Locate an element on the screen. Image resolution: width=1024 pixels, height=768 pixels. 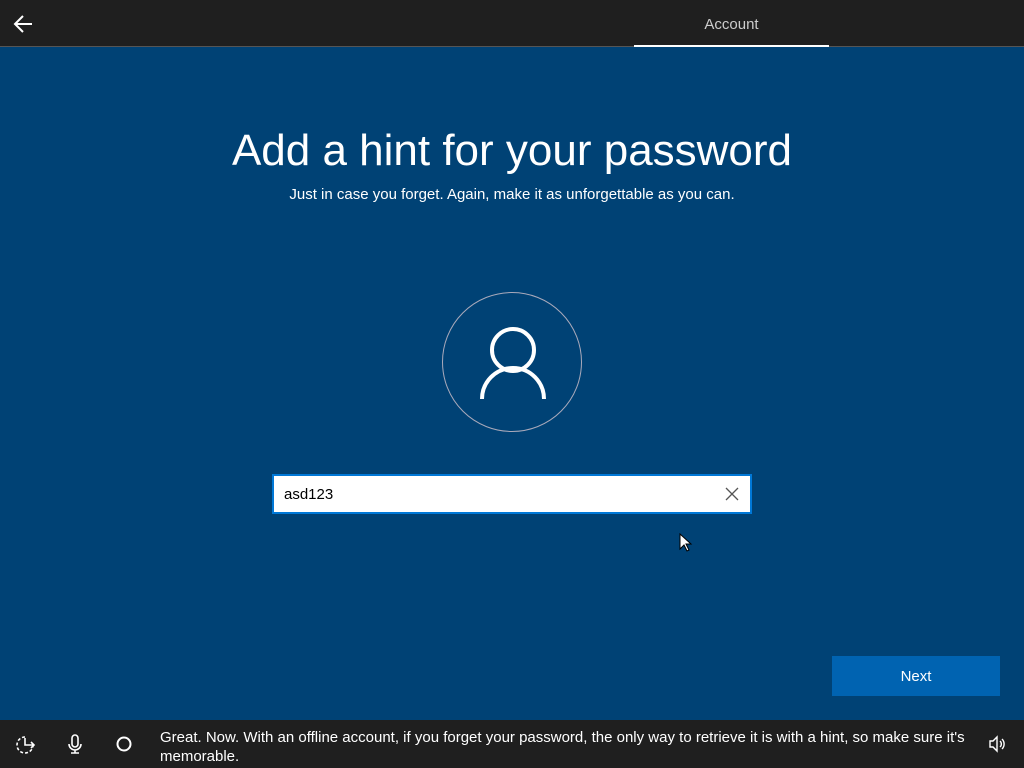
back-button is located at coordinates (24, 24).